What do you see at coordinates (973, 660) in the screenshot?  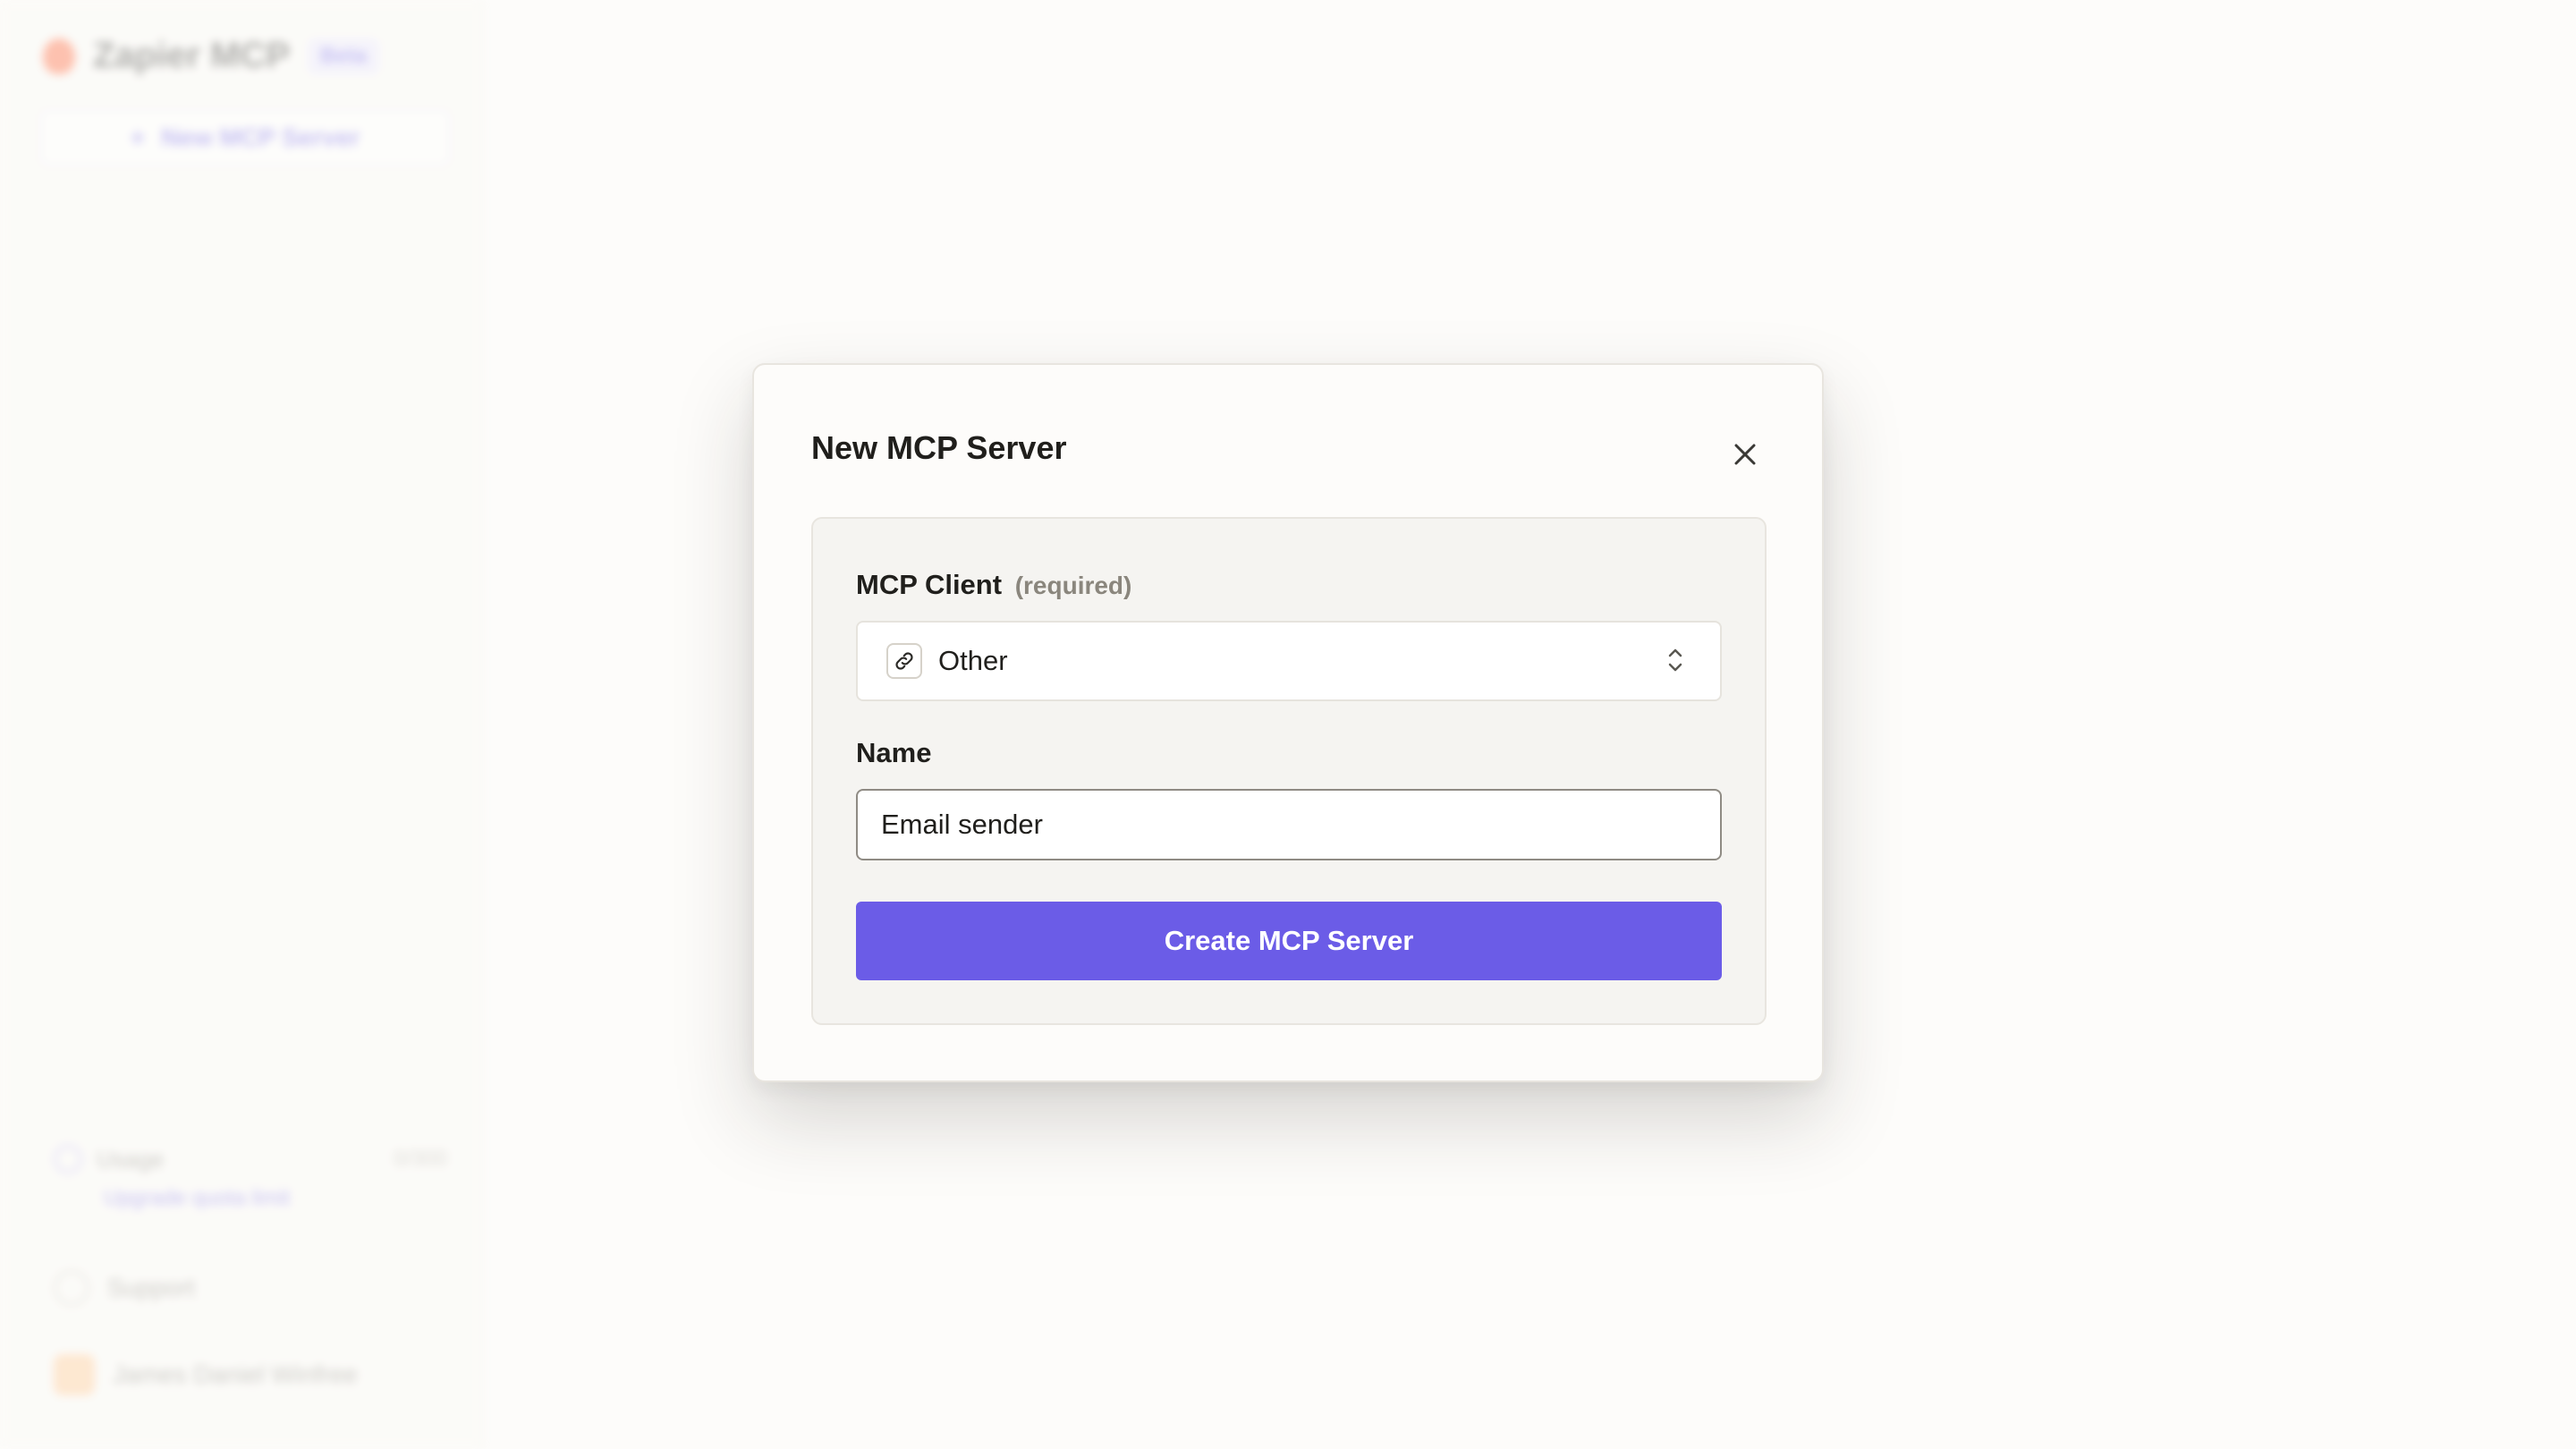 I see `selected-client: Other` at bounding box center [973, 660].